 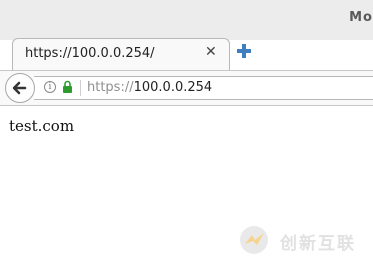 I want to click on close-tab-icon: ✕, so click(x=211, y=52).